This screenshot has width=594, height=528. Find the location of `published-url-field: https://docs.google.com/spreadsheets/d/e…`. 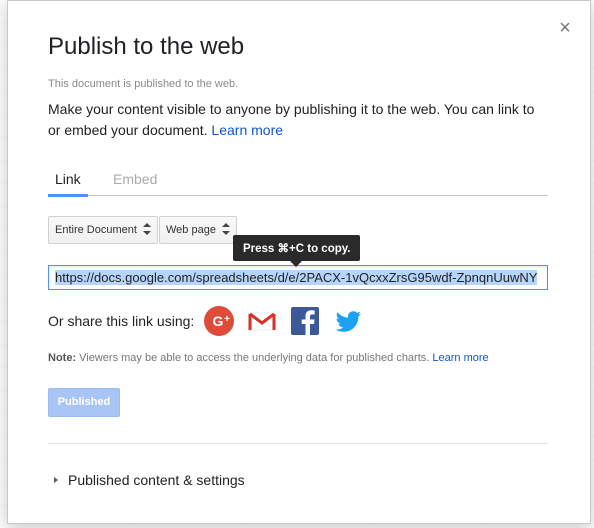

published-url-field: https://docs.google.com/spreadsheets/d/e… is located at coordinates (298, 277).